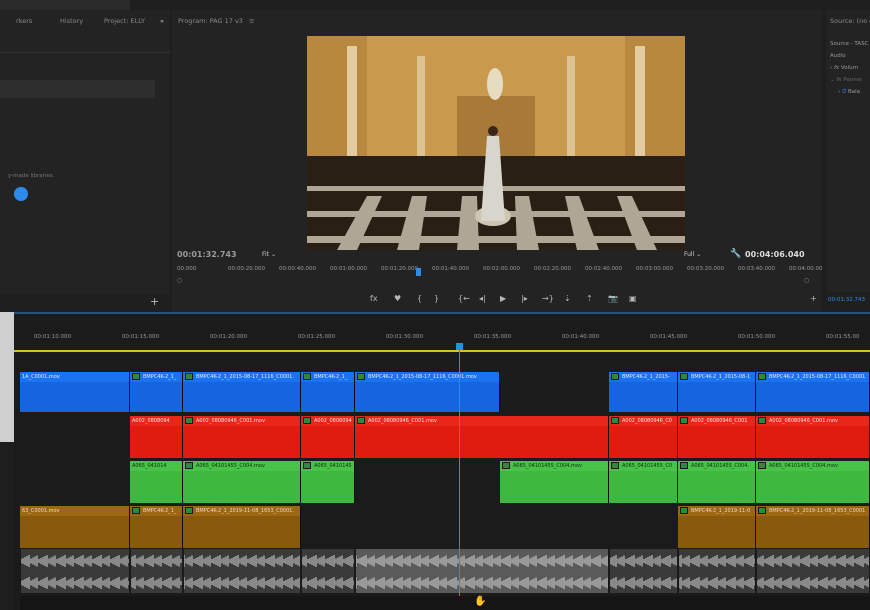  What do you see at coordinates (717, 527) in the screenshot?
I see `timeline-clip: BMPC4K-2_1_2019-11-0` at bounding box center [717, 527].